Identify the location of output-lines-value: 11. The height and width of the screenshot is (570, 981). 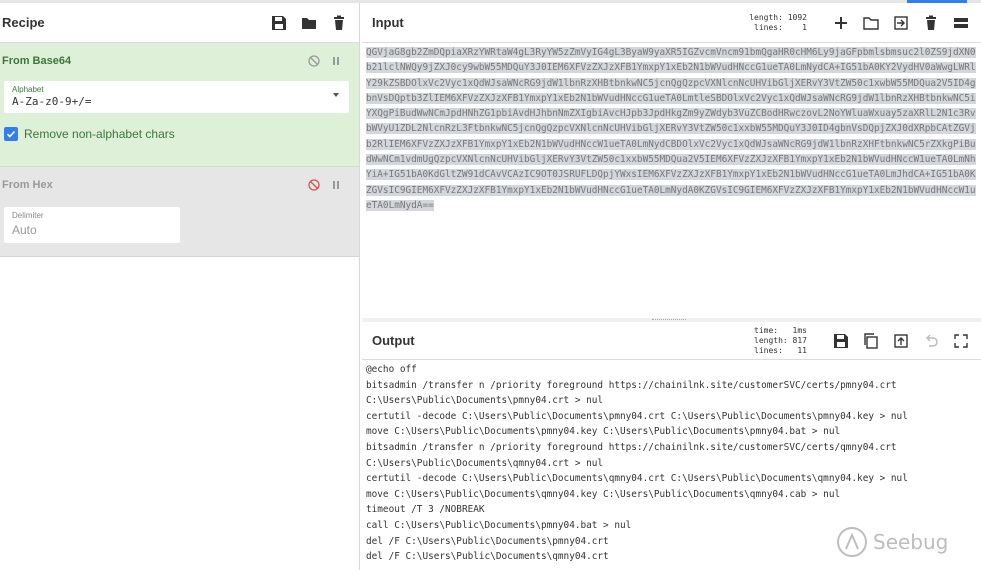
(802, 350).